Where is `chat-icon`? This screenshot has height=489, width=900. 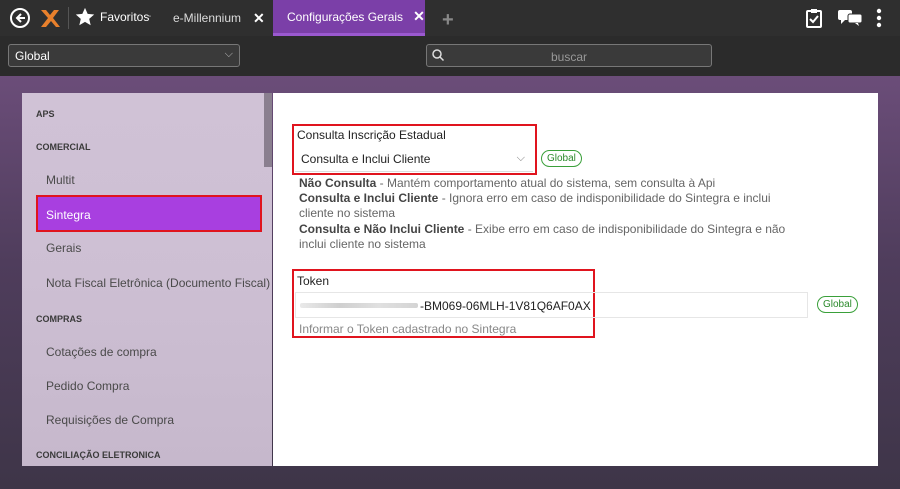
chat-icon is located at coordinates (850, 18).